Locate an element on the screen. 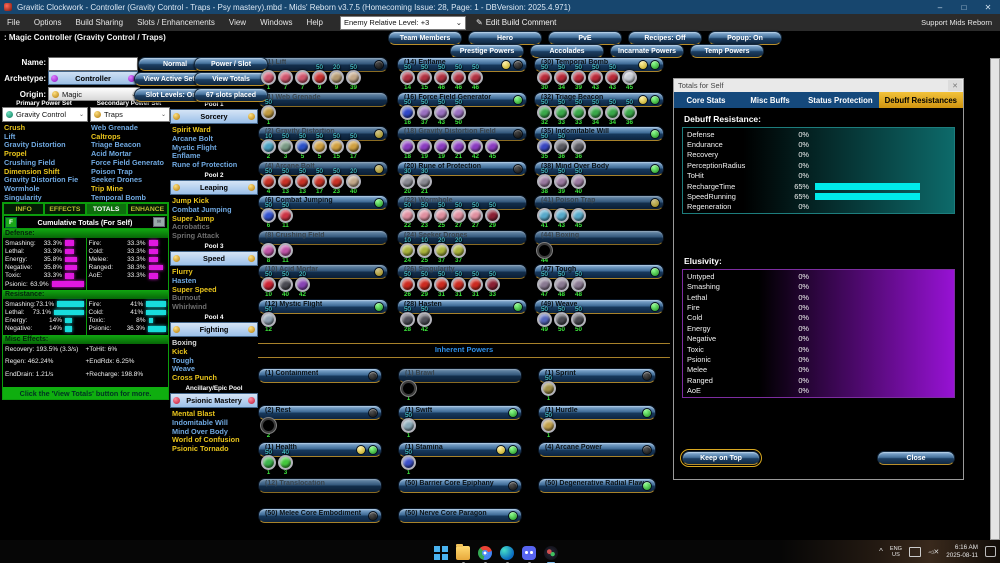 The width and height of the screenshot is (1000, 563). menu-build-sharing: Build Sharing is located at coordinates (99, 22).